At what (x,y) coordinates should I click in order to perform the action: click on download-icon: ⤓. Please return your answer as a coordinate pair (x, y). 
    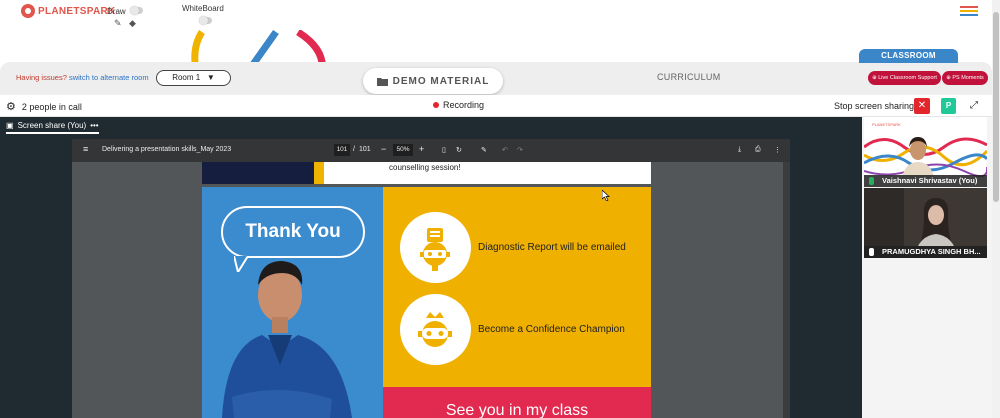
    Looking at the image, I should click on (739, 150).